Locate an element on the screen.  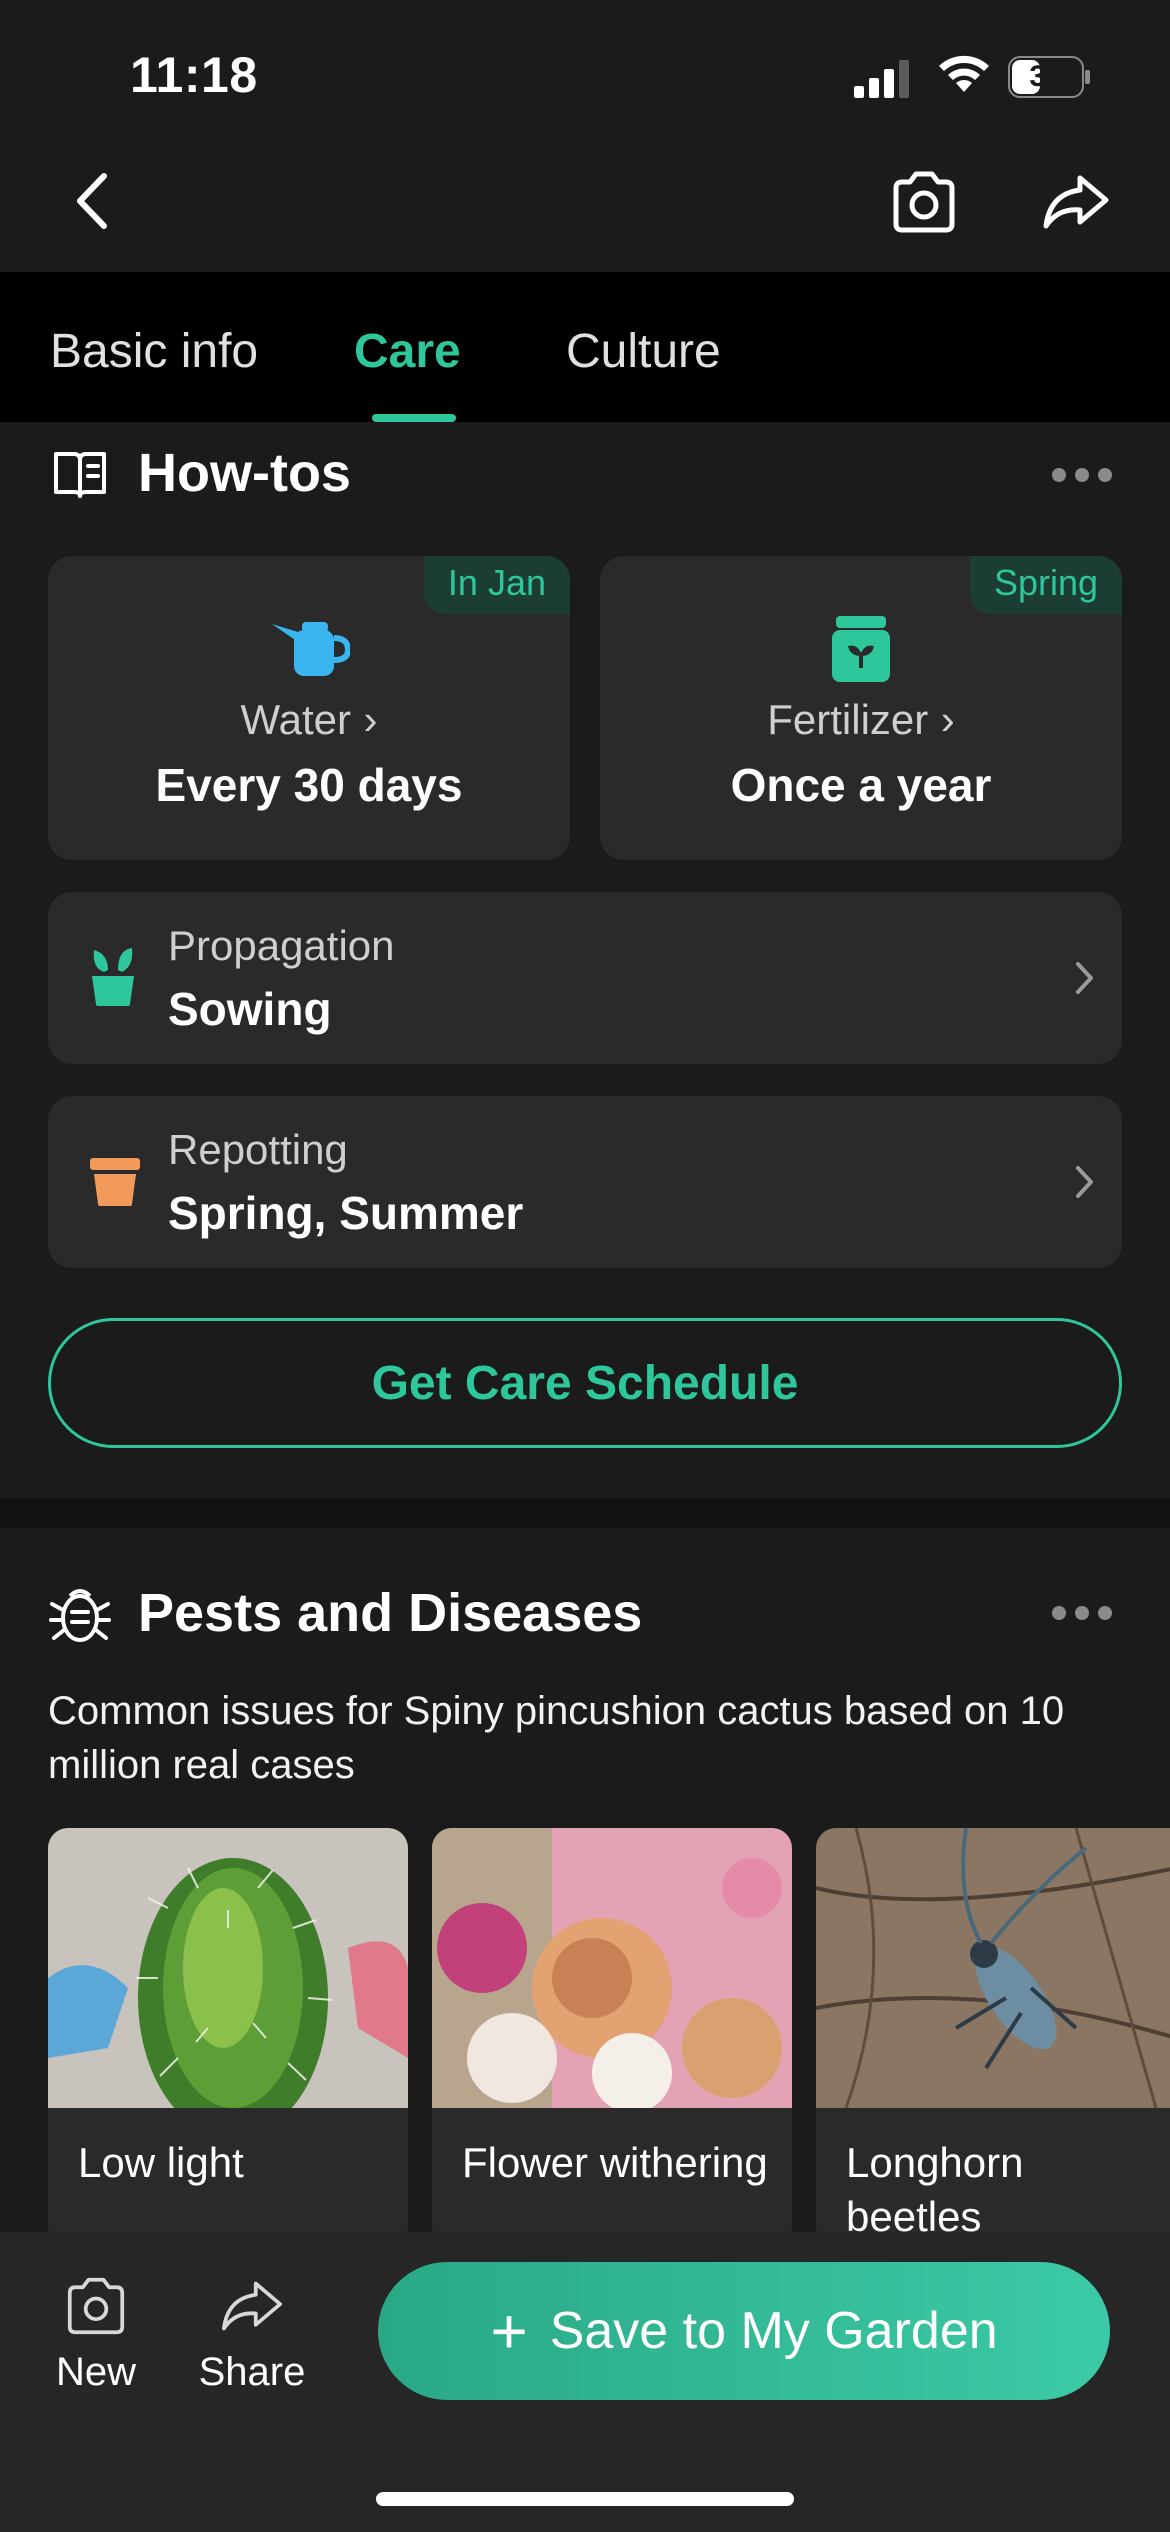
share-label: Share is located at coordinates (252, 2372).